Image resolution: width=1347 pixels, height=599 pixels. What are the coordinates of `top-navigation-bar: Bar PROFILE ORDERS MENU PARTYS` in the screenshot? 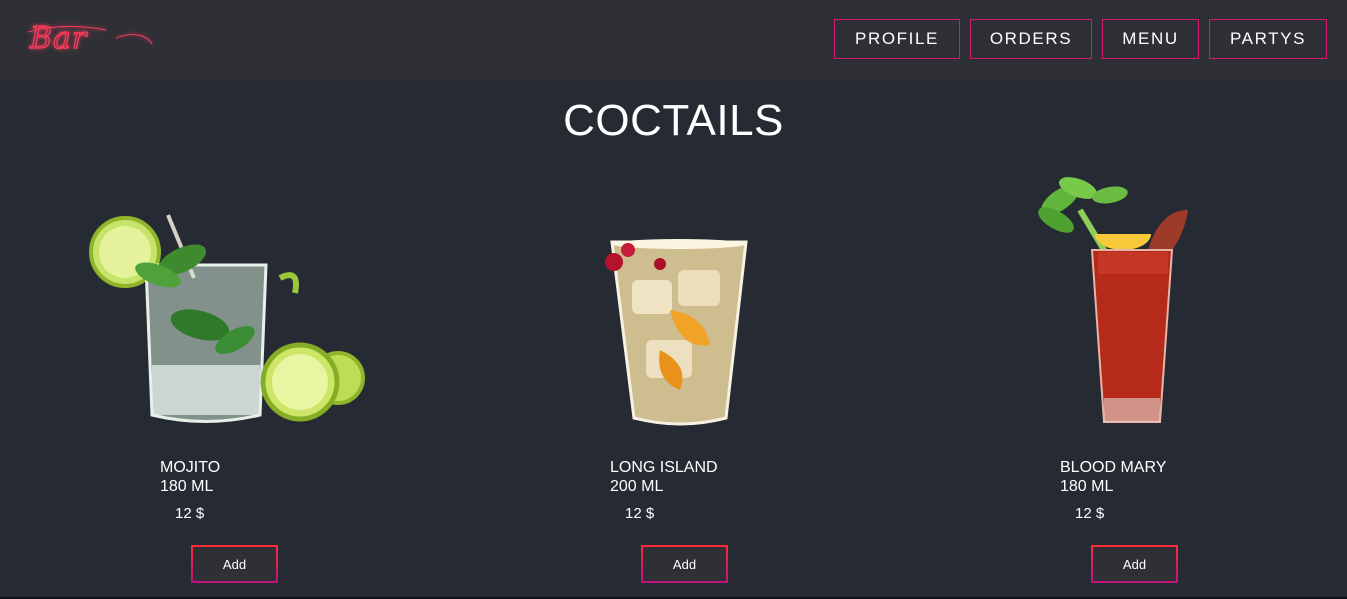 It's located at (673, 40).